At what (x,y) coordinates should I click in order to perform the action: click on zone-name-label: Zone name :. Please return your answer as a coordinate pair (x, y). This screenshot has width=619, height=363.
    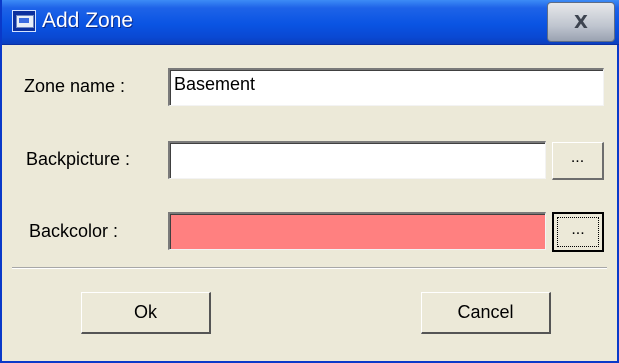
    Looking at the image, I should click on (75, 86).